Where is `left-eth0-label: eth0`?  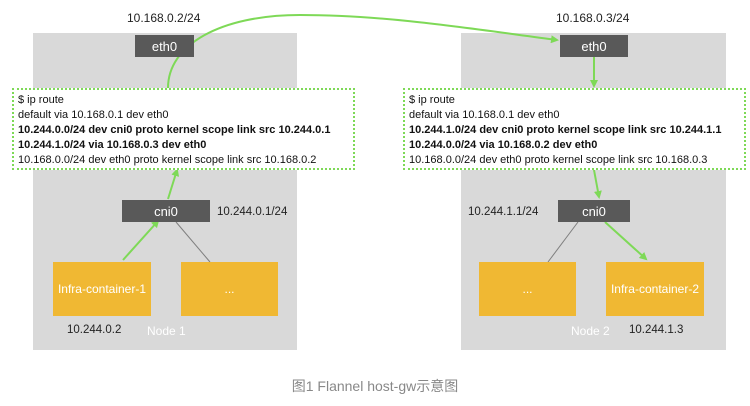 left-eth0-label: eth0 is located at coordinates (164, 46).